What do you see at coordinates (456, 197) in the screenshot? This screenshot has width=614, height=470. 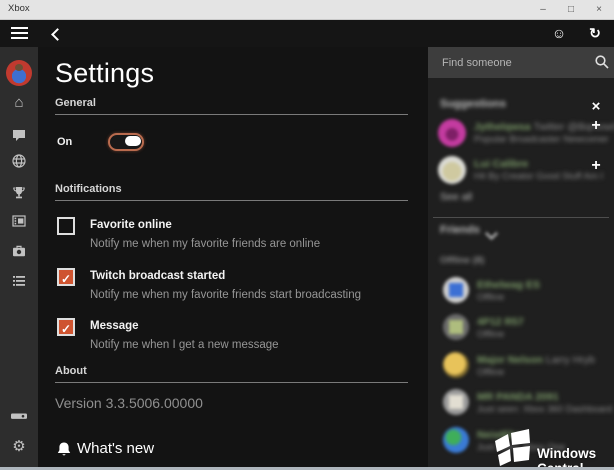 I see `see-all-link: See all` at bounding box center [456, 197].